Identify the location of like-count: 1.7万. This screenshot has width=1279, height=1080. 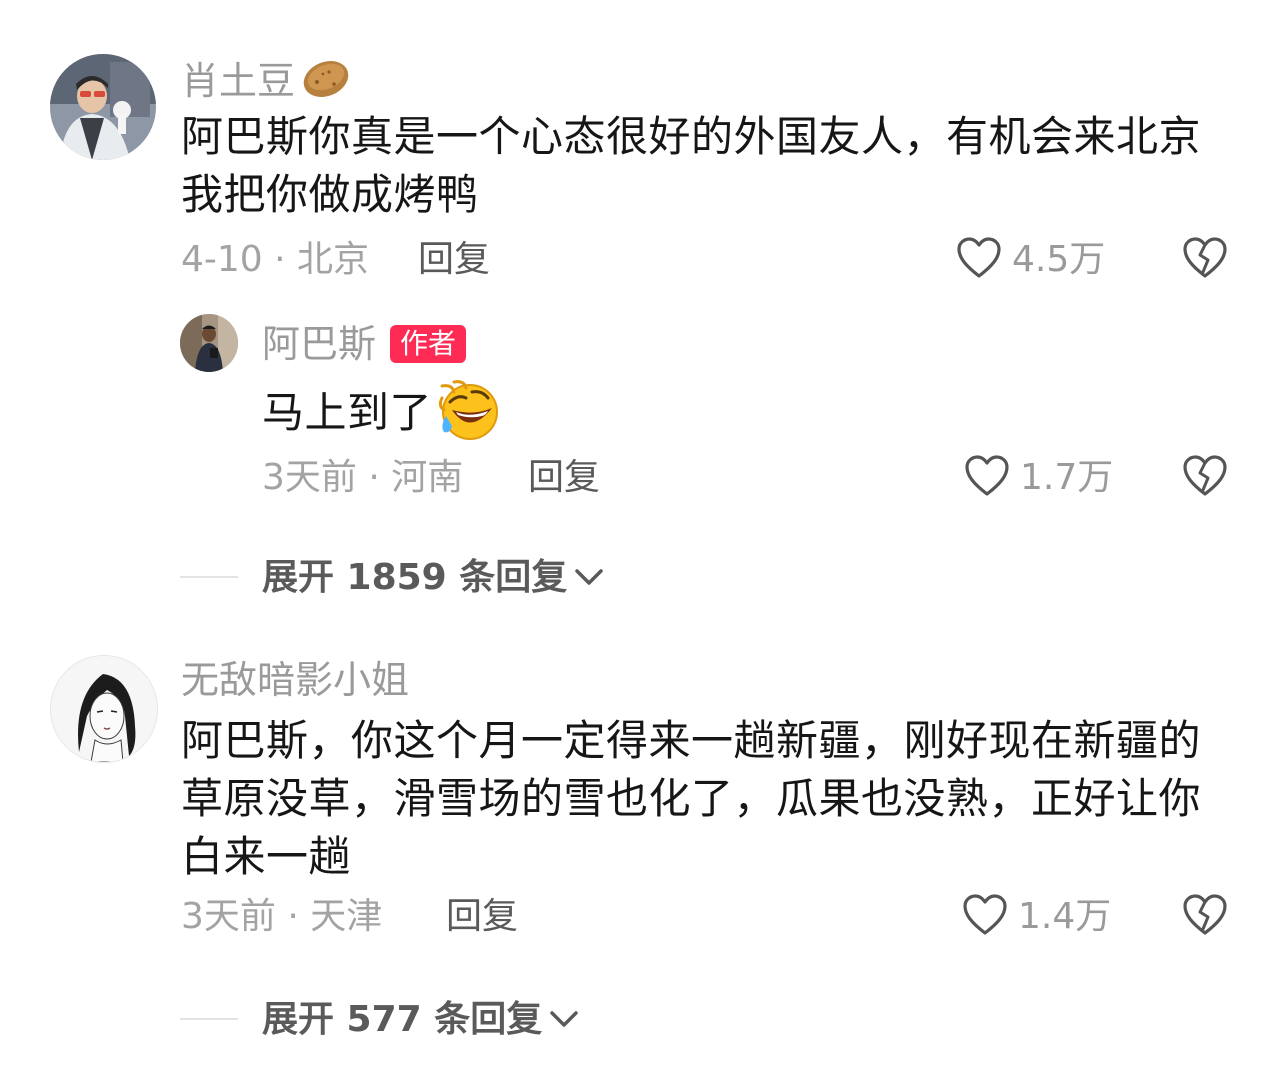
(1067, 477).